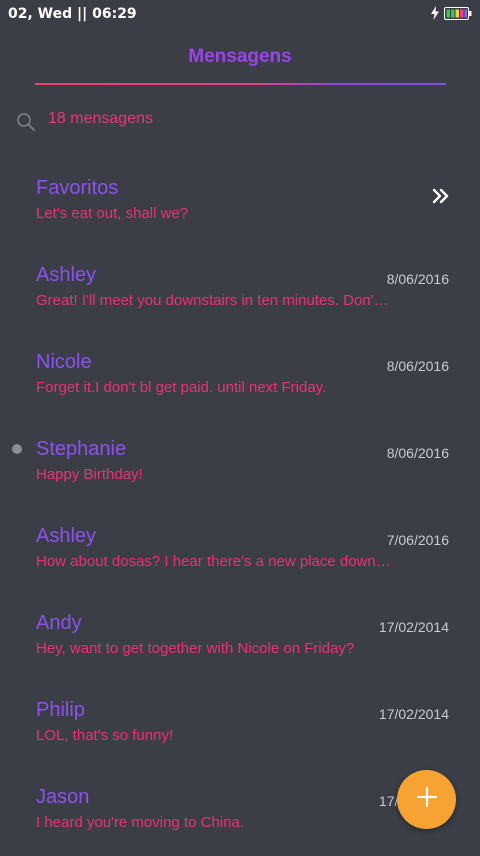 This screenshot has width=480, height=856. Describe the element at coordinates (59, 623) in the screenshot. I see `thread-name: Andy` at that location.